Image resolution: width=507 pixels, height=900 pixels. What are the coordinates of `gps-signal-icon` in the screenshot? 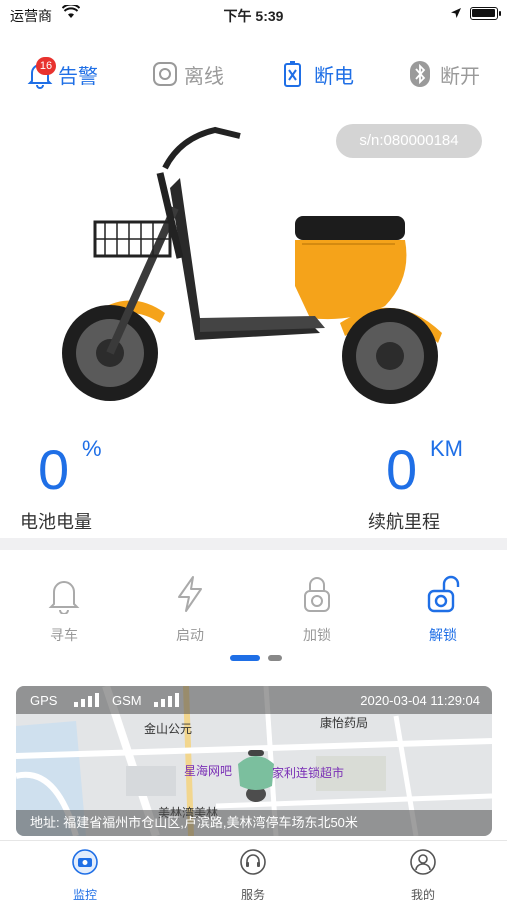 It's located at (86, 700).